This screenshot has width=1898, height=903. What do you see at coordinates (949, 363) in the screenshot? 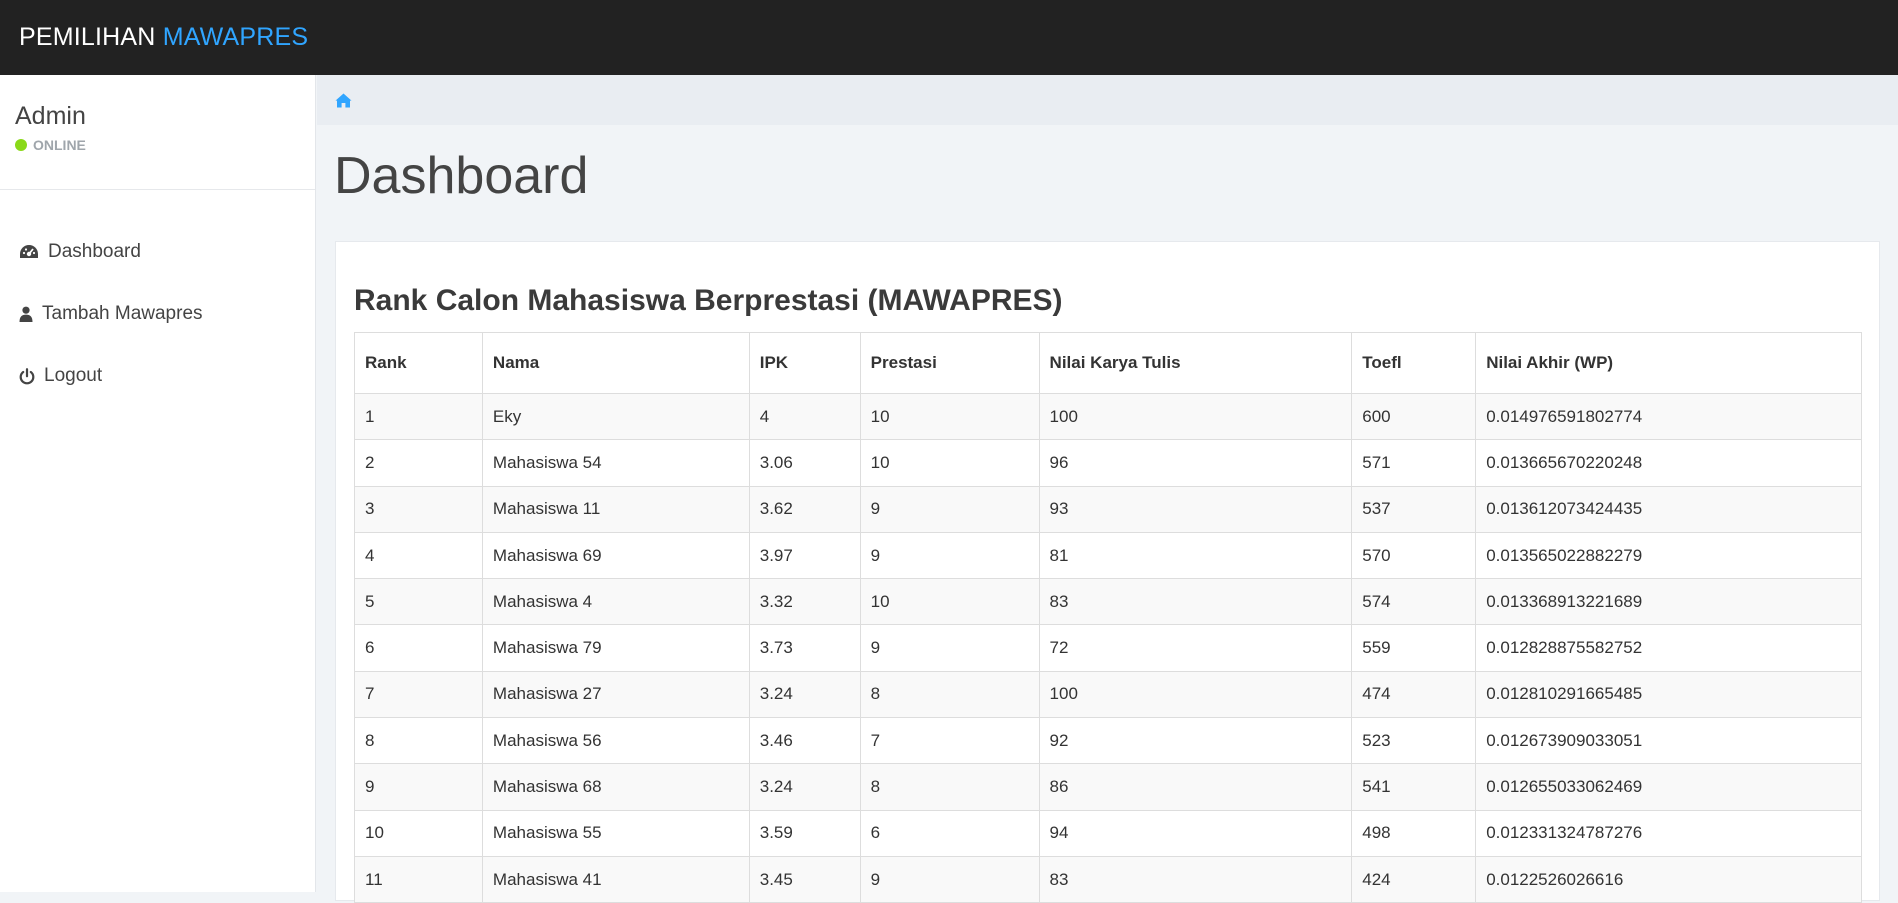
I see `col-header-prestasi: Prestasi` at bounding box center [949, 363].